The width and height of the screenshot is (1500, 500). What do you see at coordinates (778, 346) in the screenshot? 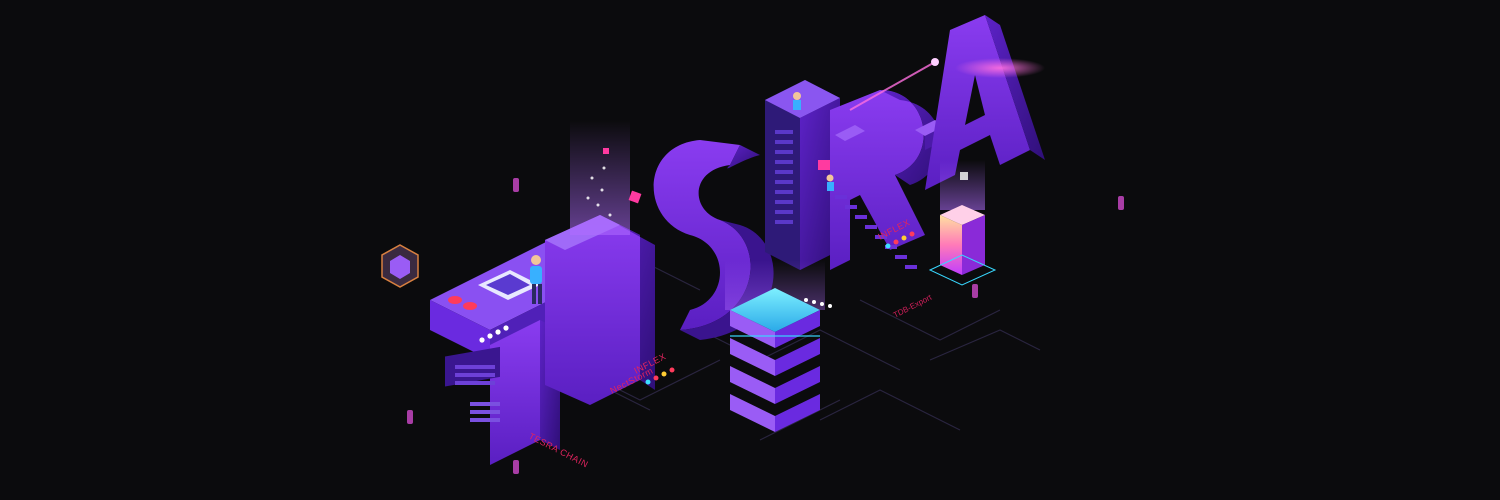
I see `cyan-server-stack` at bounding box center [778, 346].